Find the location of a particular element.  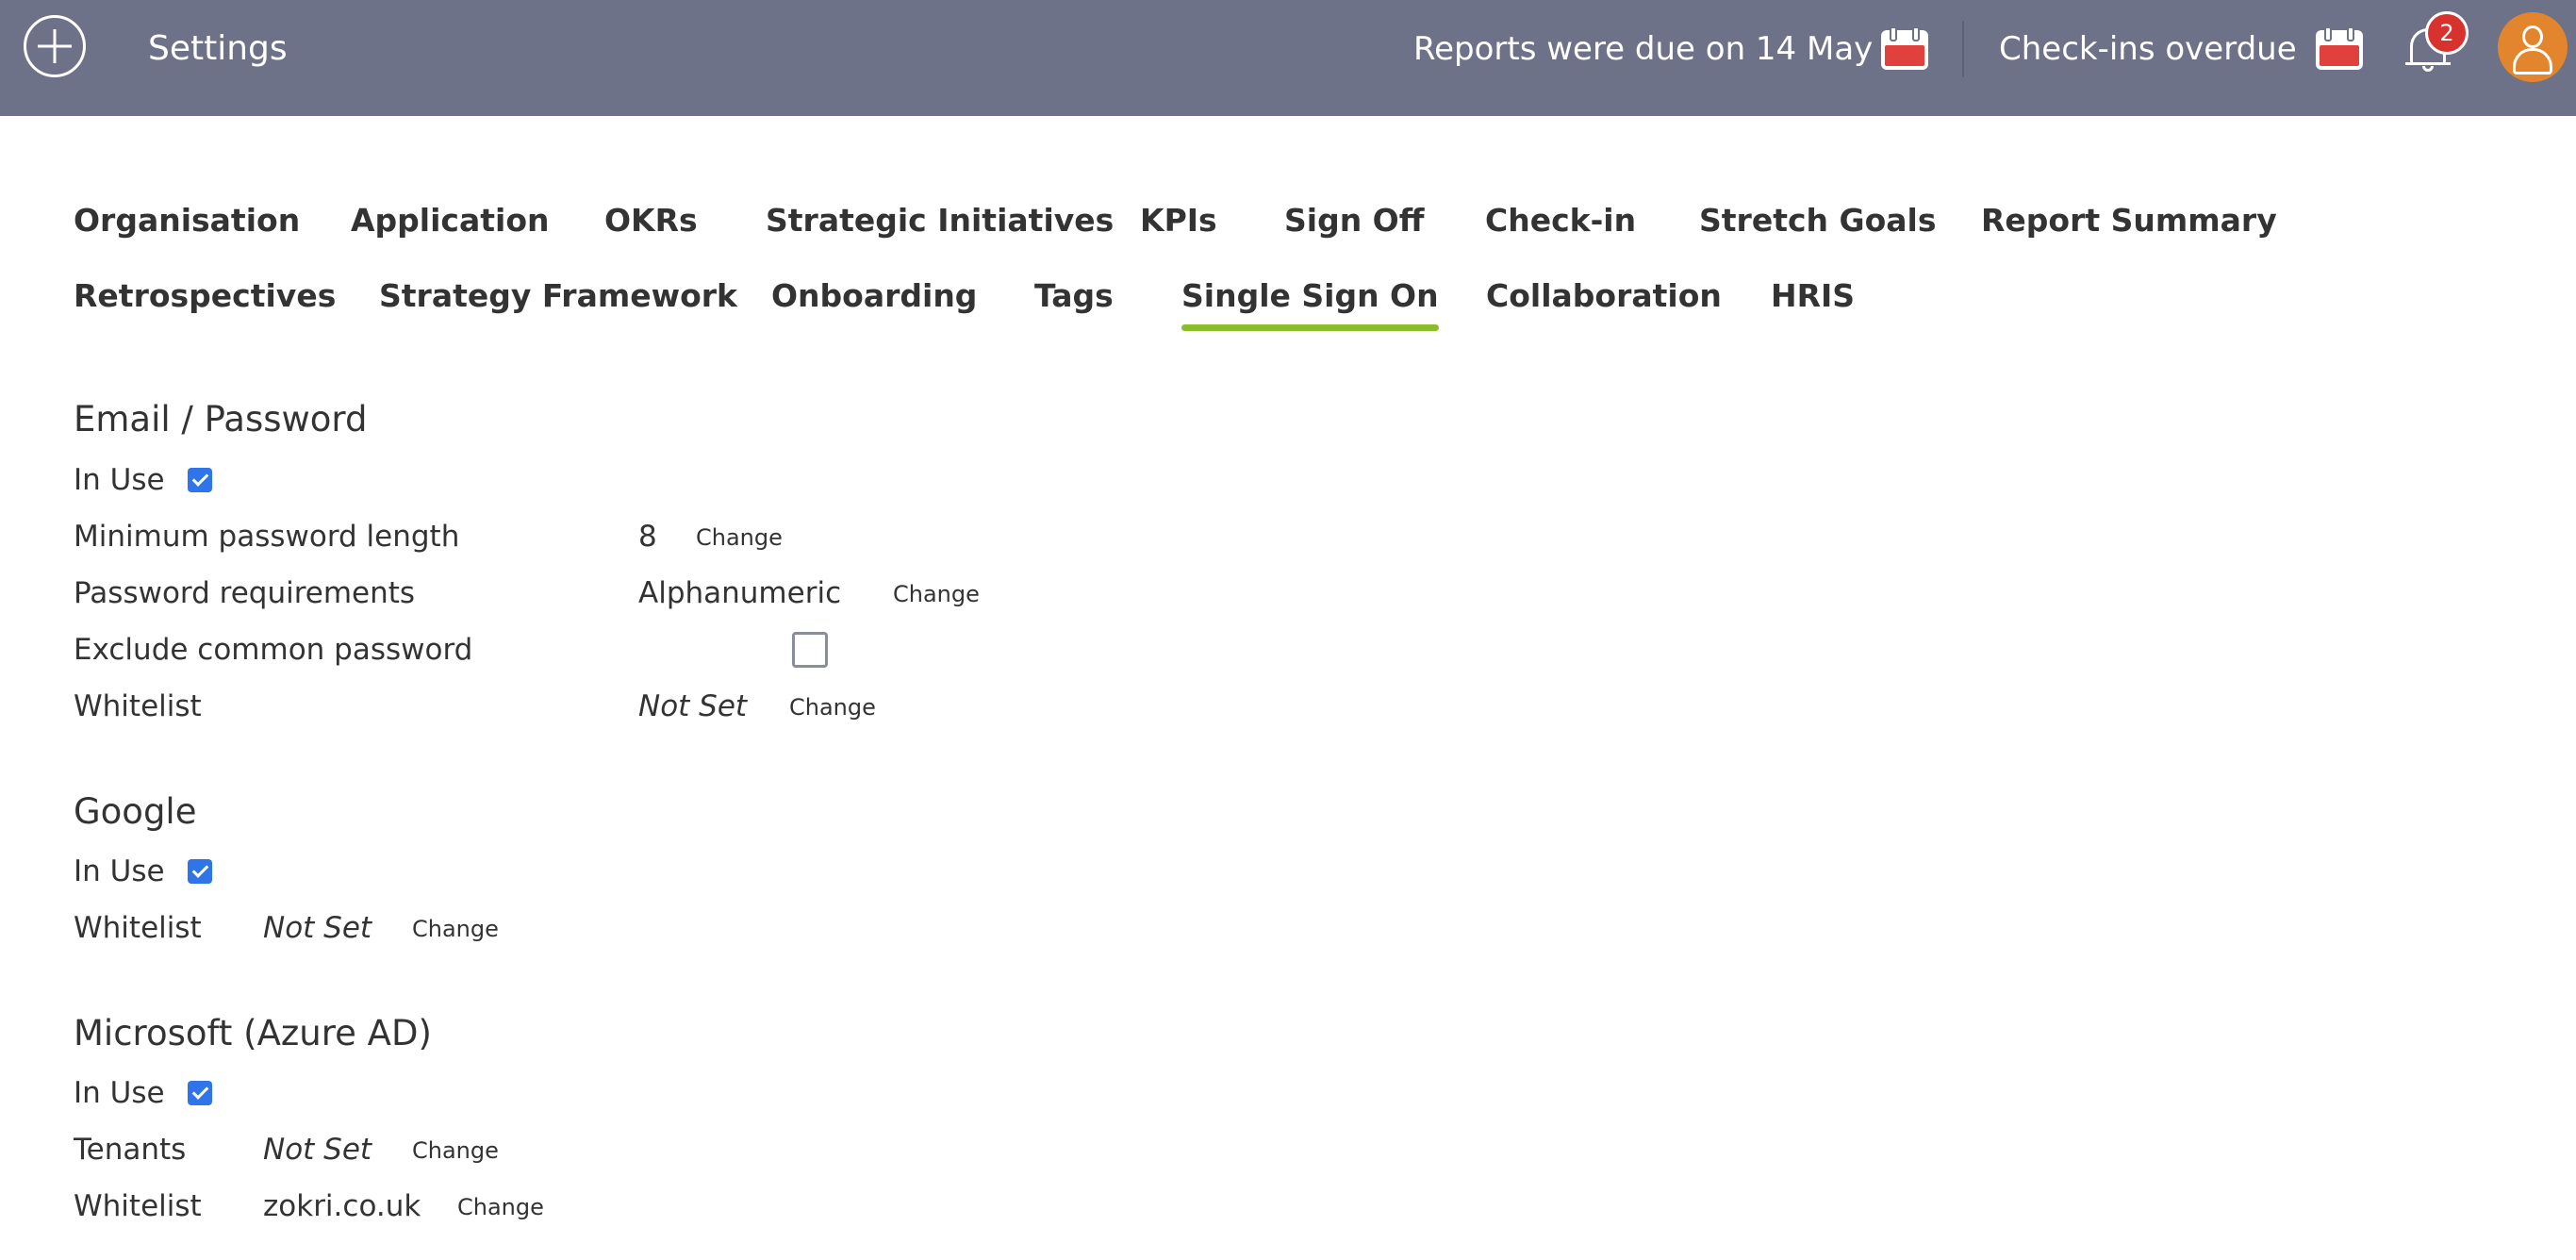

google-whitelist-value: Not Set is located at coordinates (317, 928).